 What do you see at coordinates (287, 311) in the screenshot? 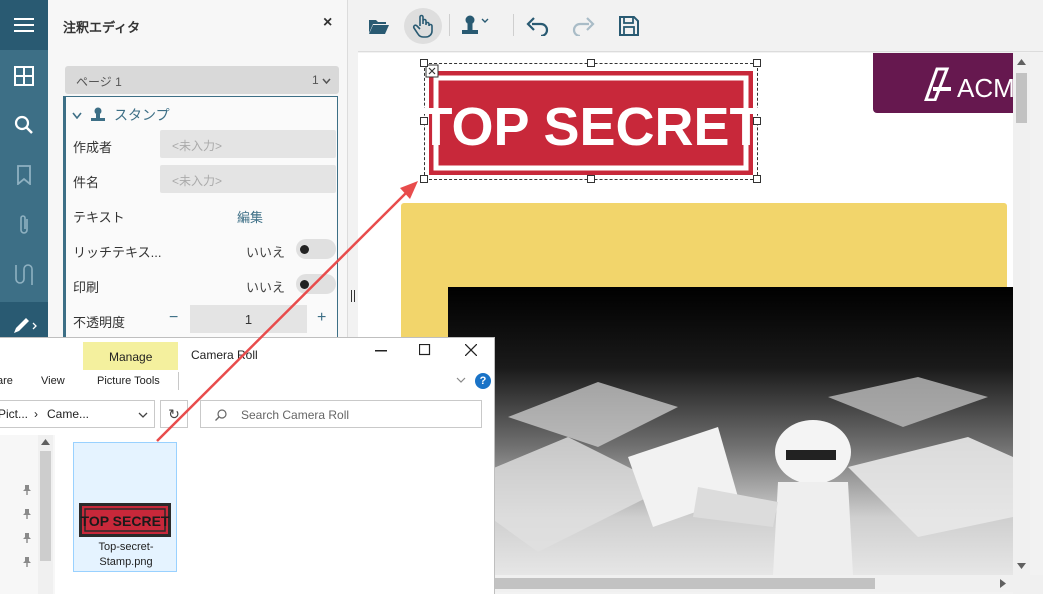
I see `drag-arrow` at bounding box center [287, 311].